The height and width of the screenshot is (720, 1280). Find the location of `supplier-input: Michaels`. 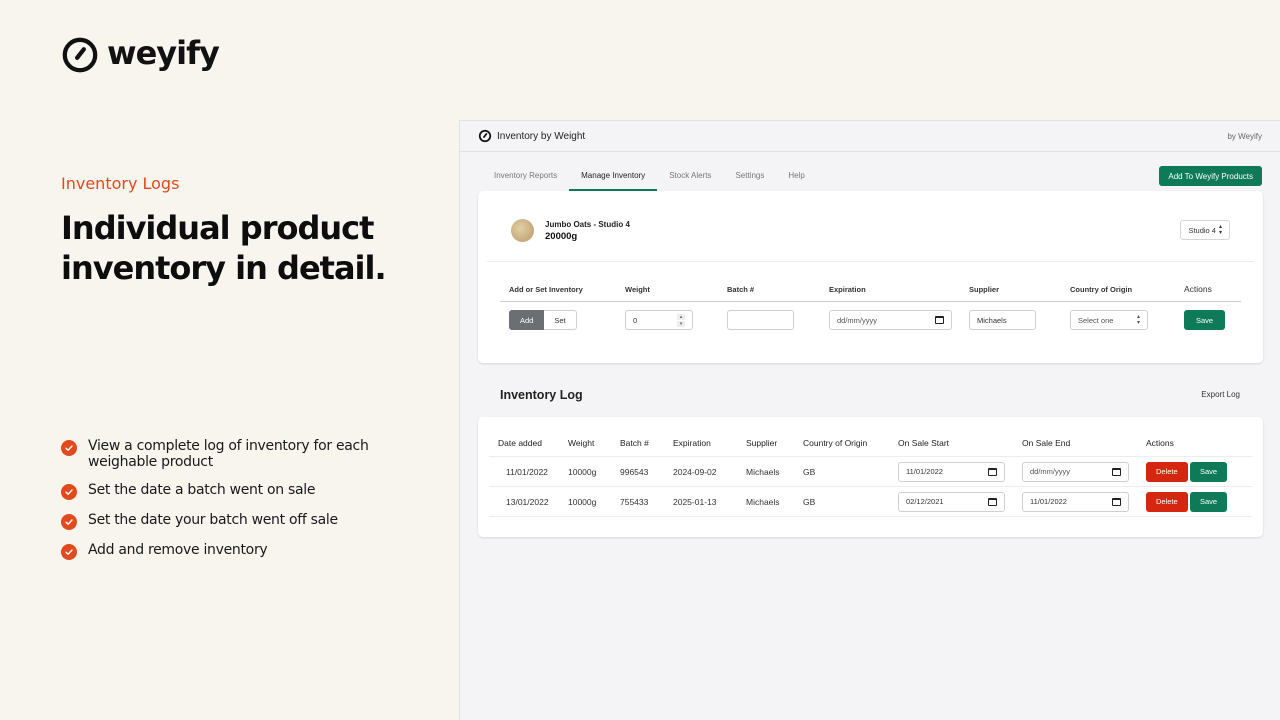

supplier-input: Michaels is located at coordinates (1002, 320).